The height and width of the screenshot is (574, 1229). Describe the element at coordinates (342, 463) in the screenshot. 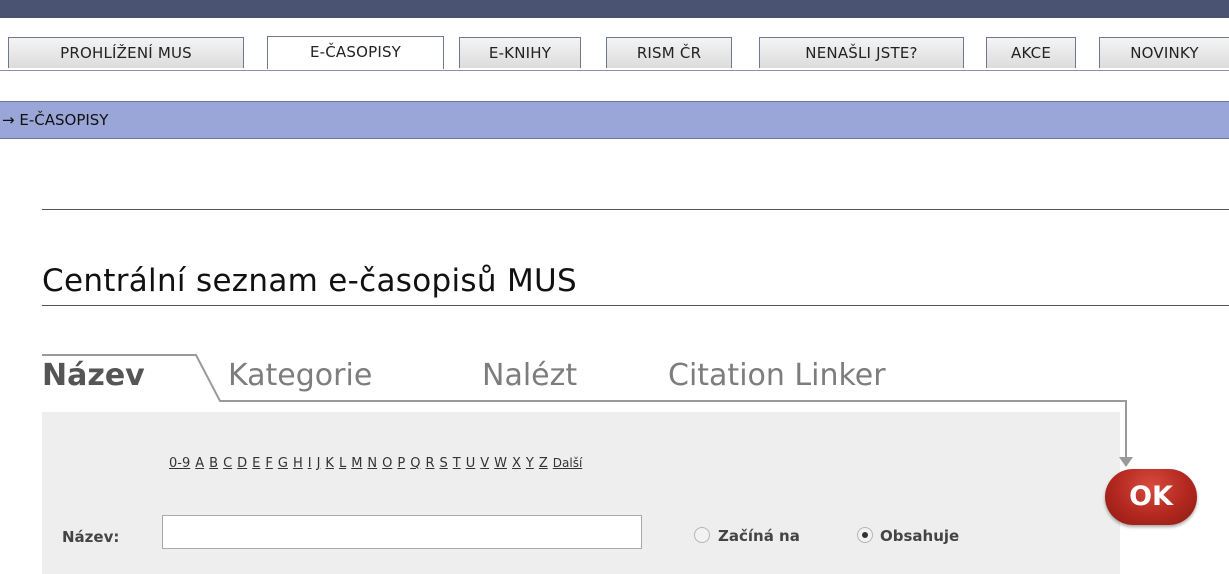

I see `letter-link: L` at that location.